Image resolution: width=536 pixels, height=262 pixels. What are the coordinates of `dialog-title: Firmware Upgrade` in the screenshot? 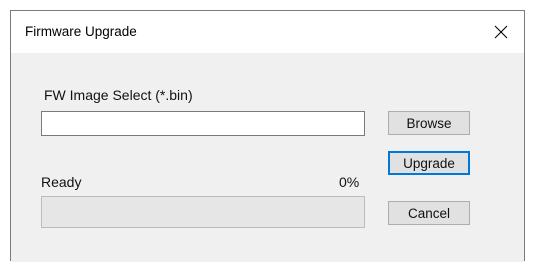 It's located at (81, 31).